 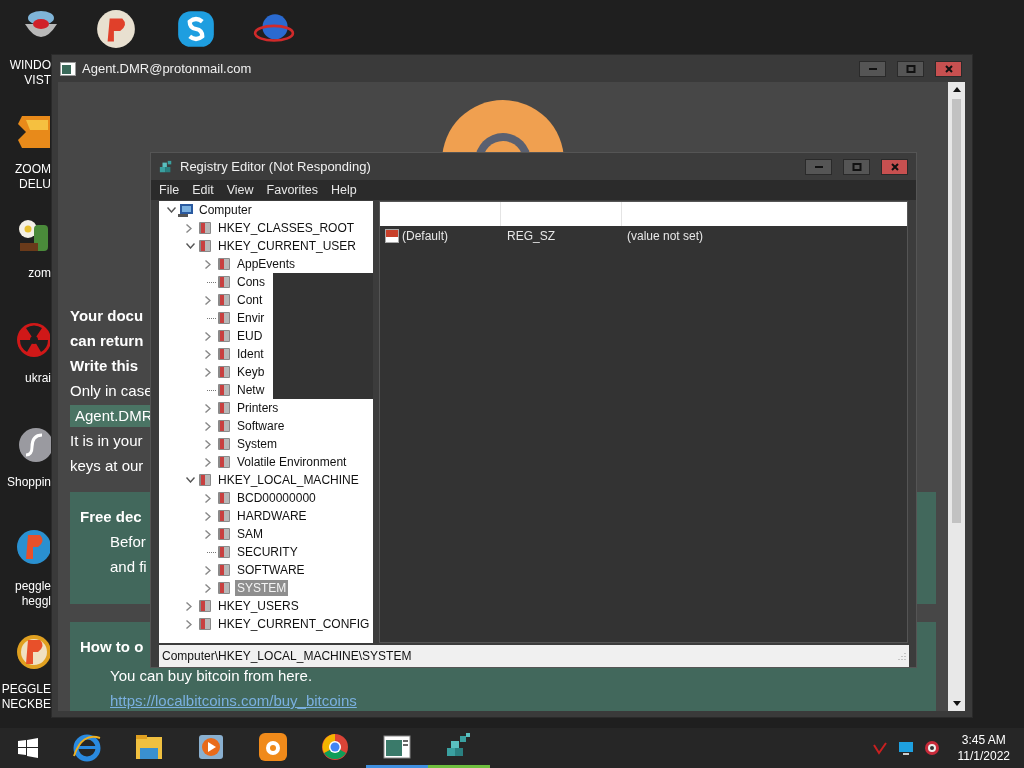 I want to click on value-name: (Default), so click(x=425, y=236).